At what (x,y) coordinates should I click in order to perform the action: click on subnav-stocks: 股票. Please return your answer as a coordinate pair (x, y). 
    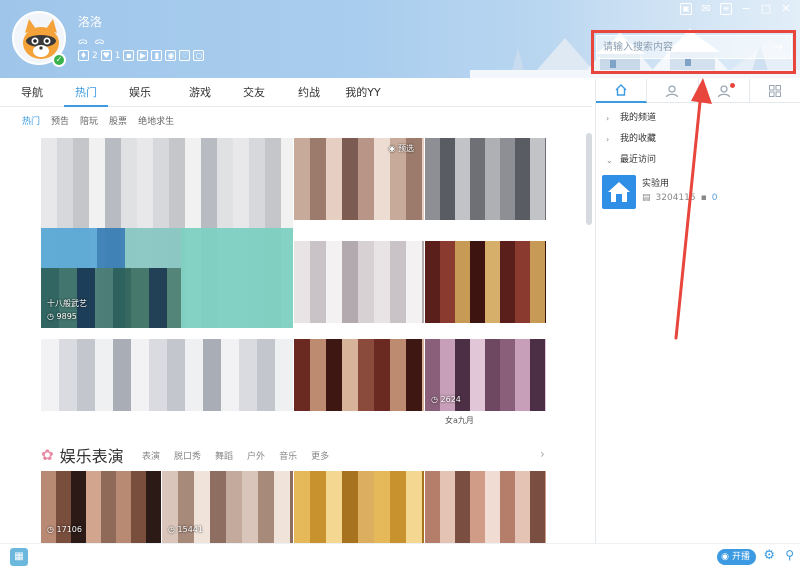
    Looking at the image, I should click on (118, 120).